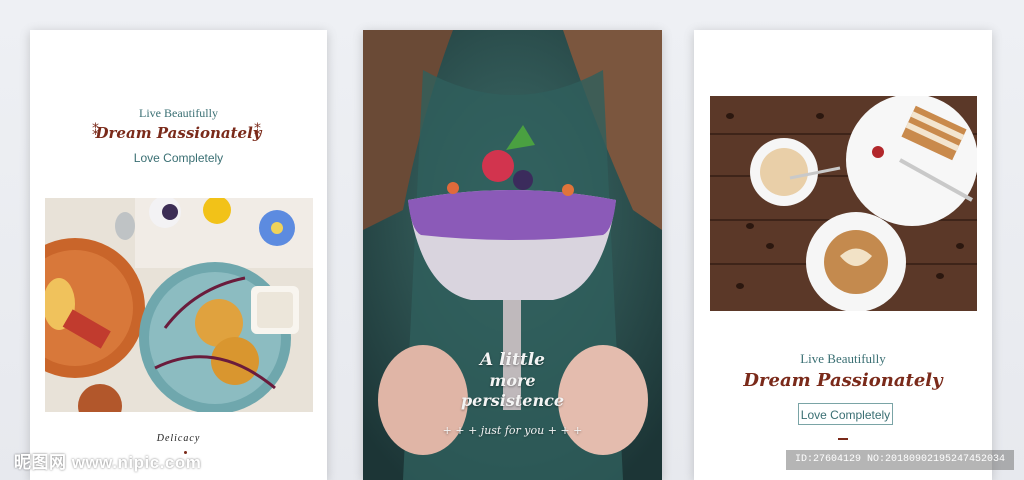 The height and width of the screenshot is (480, 1024). Describe the element at coordinates (512, 360) in the screenshot. I see `slogan-line-1: A little` at that location.